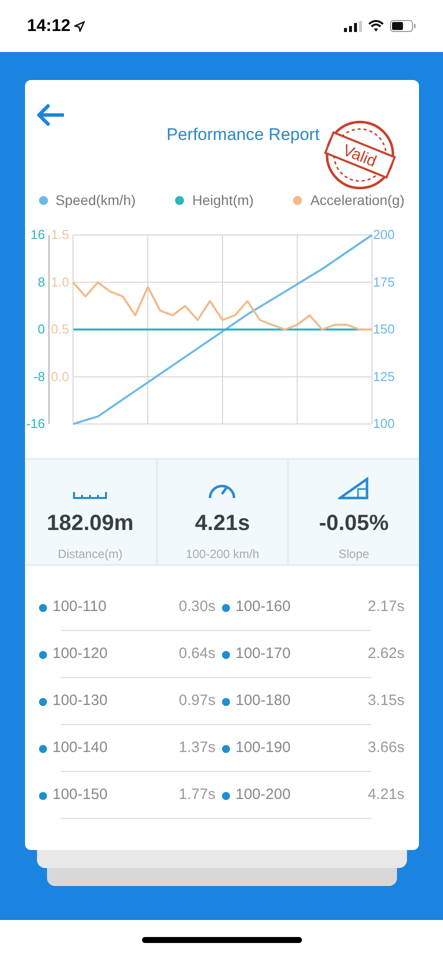 The image size is (443, 960). I want to click on stat-value: 182.09m, so click(90, 523).